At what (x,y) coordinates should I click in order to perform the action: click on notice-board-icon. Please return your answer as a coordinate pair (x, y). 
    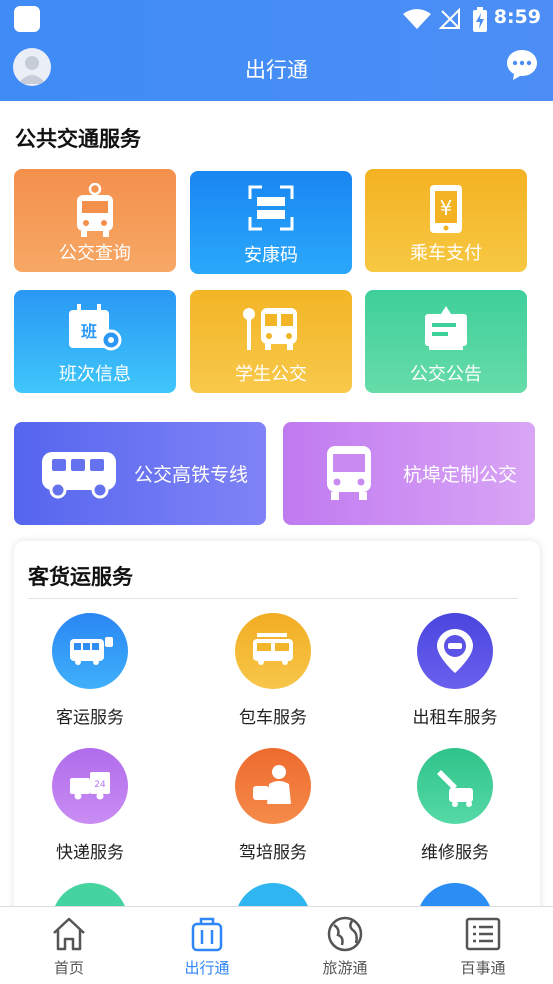
    Looking at the image, I should click on (446, 328).